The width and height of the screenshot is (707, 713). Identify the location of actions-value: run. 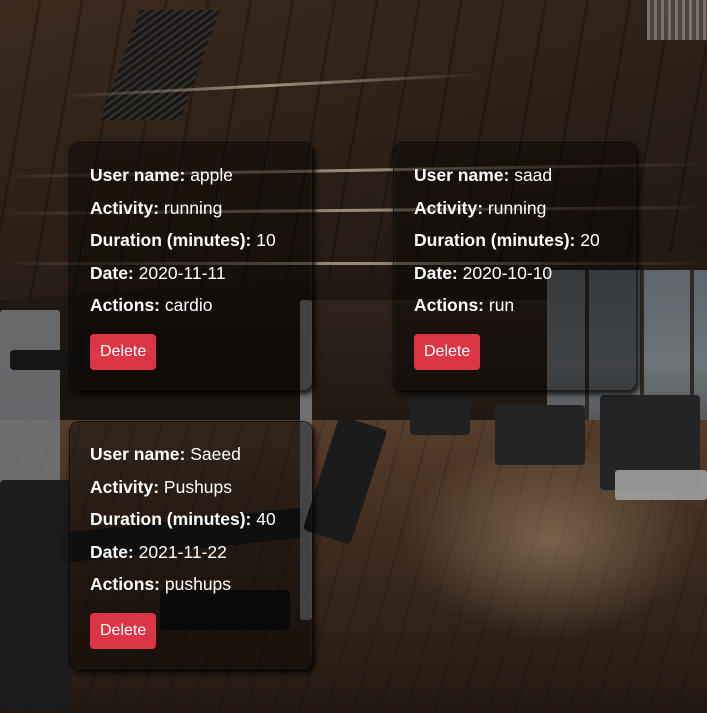
(501, 305).